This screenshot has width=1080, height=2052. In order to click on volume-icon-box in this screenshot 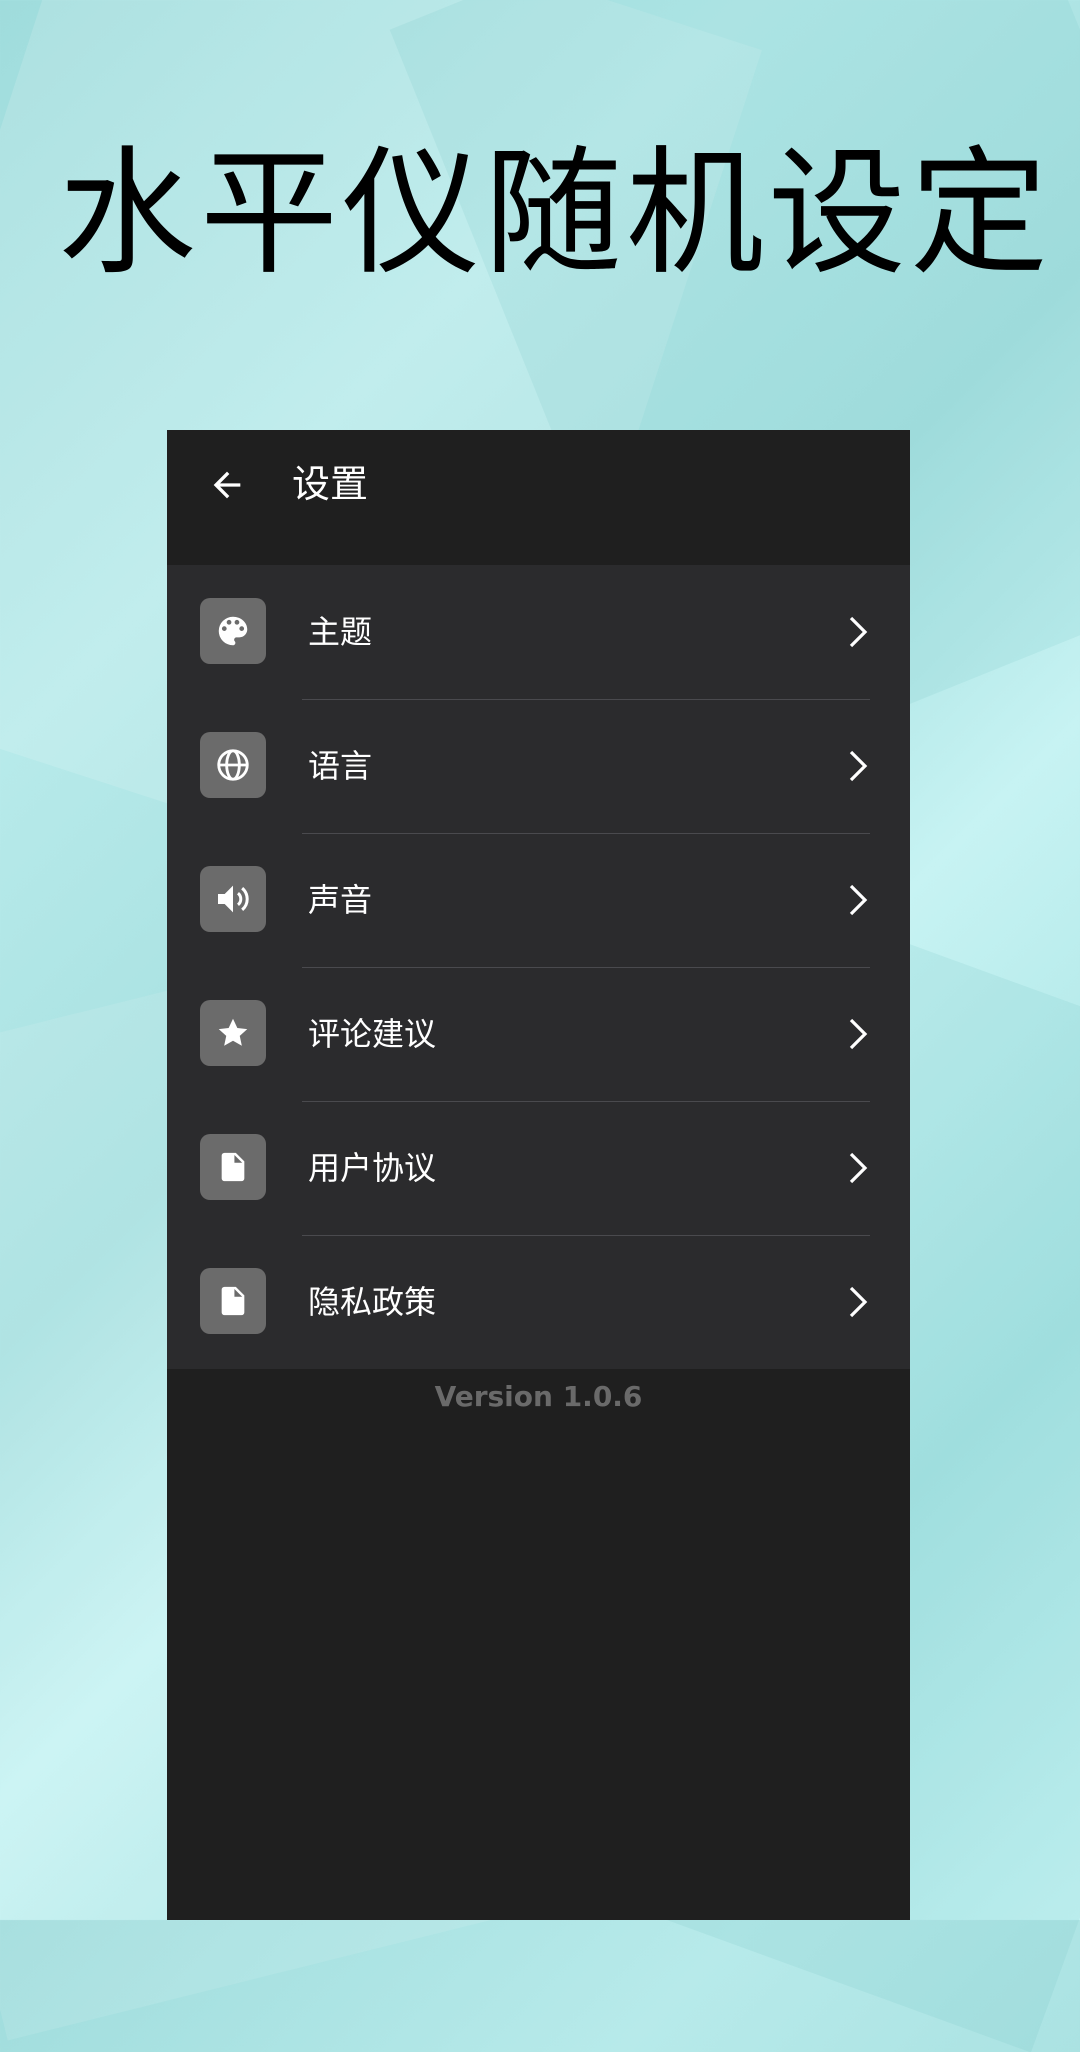, I will do `click(233, 899)`.